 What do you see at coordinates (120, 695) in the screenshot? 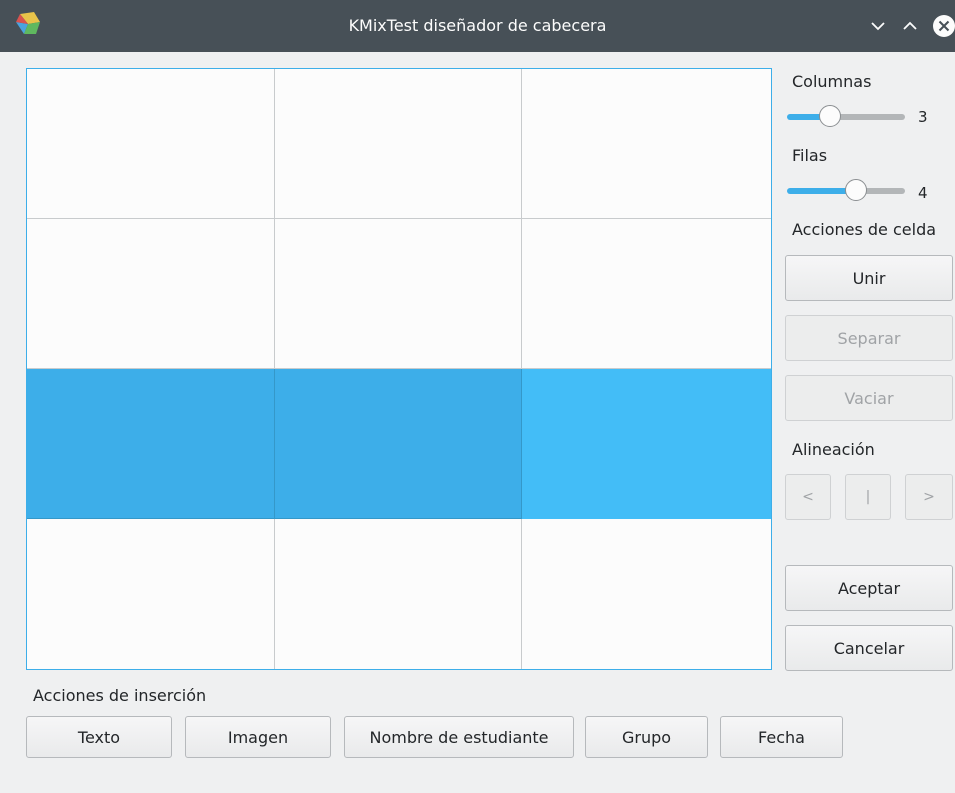
I see `insert-actions-label: Acciones de inserción` at bounding box center [120, 695].